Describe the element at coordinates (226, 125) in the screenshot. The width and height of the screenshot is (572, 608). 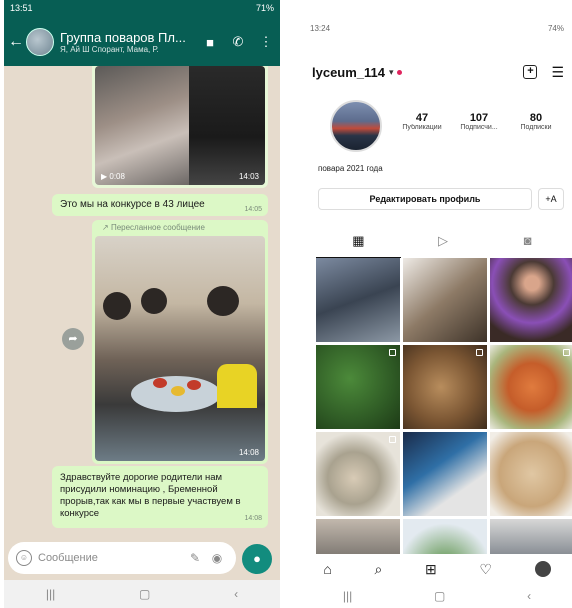
I see `video-thumbnail-shade` at that location.